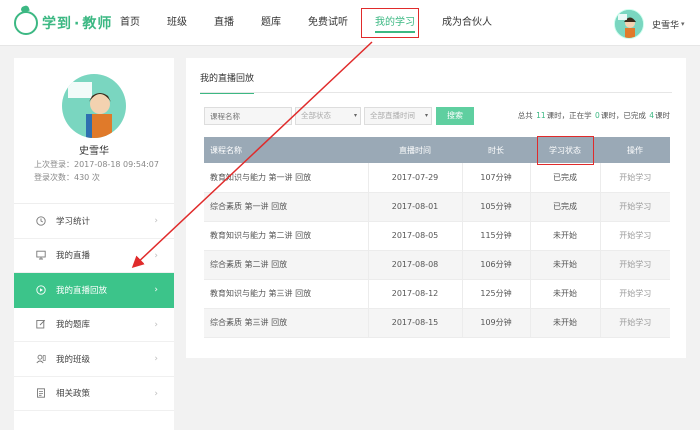  I want to click on avatar-cartoon-icon, so click(629, 24).